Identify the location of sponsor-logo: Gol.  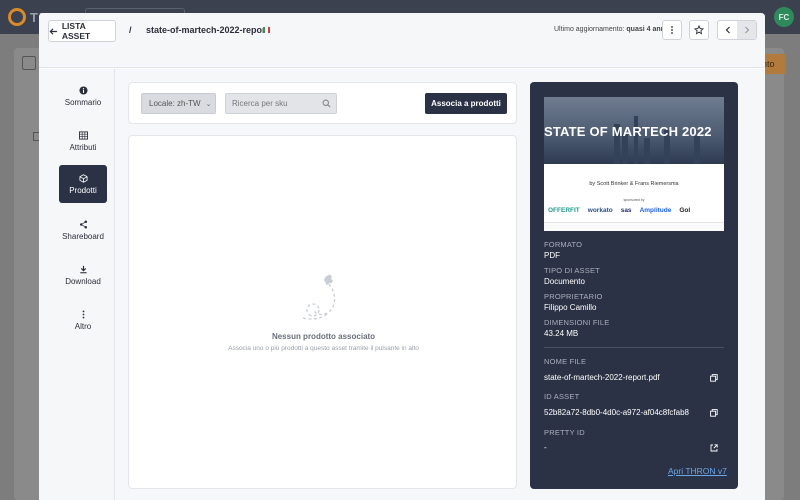
(685, 210).